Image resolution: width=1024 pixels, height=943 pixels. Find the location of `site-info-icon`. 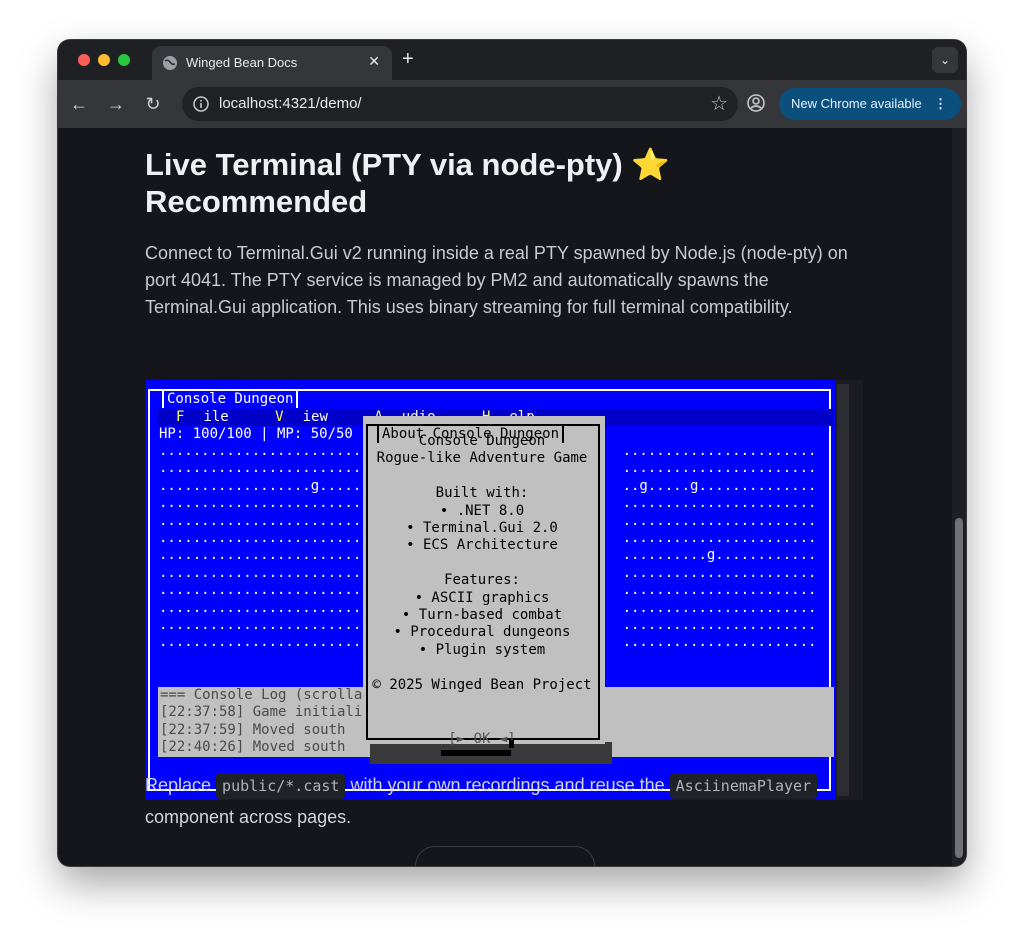

site-info-icon is located at coordinates (201, 104).